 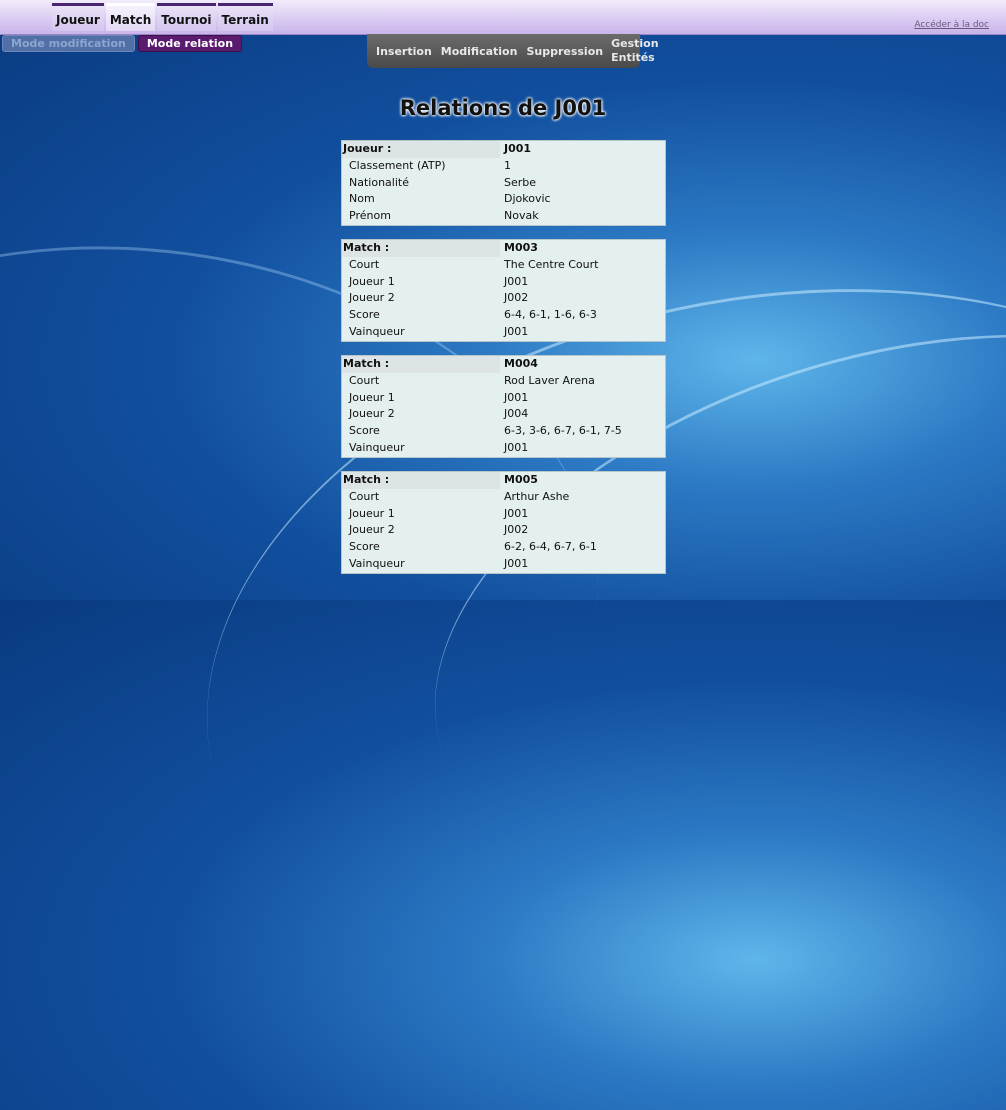 I want to click on table-row: Classement (ATP) 1, so click(x=503, y=166).